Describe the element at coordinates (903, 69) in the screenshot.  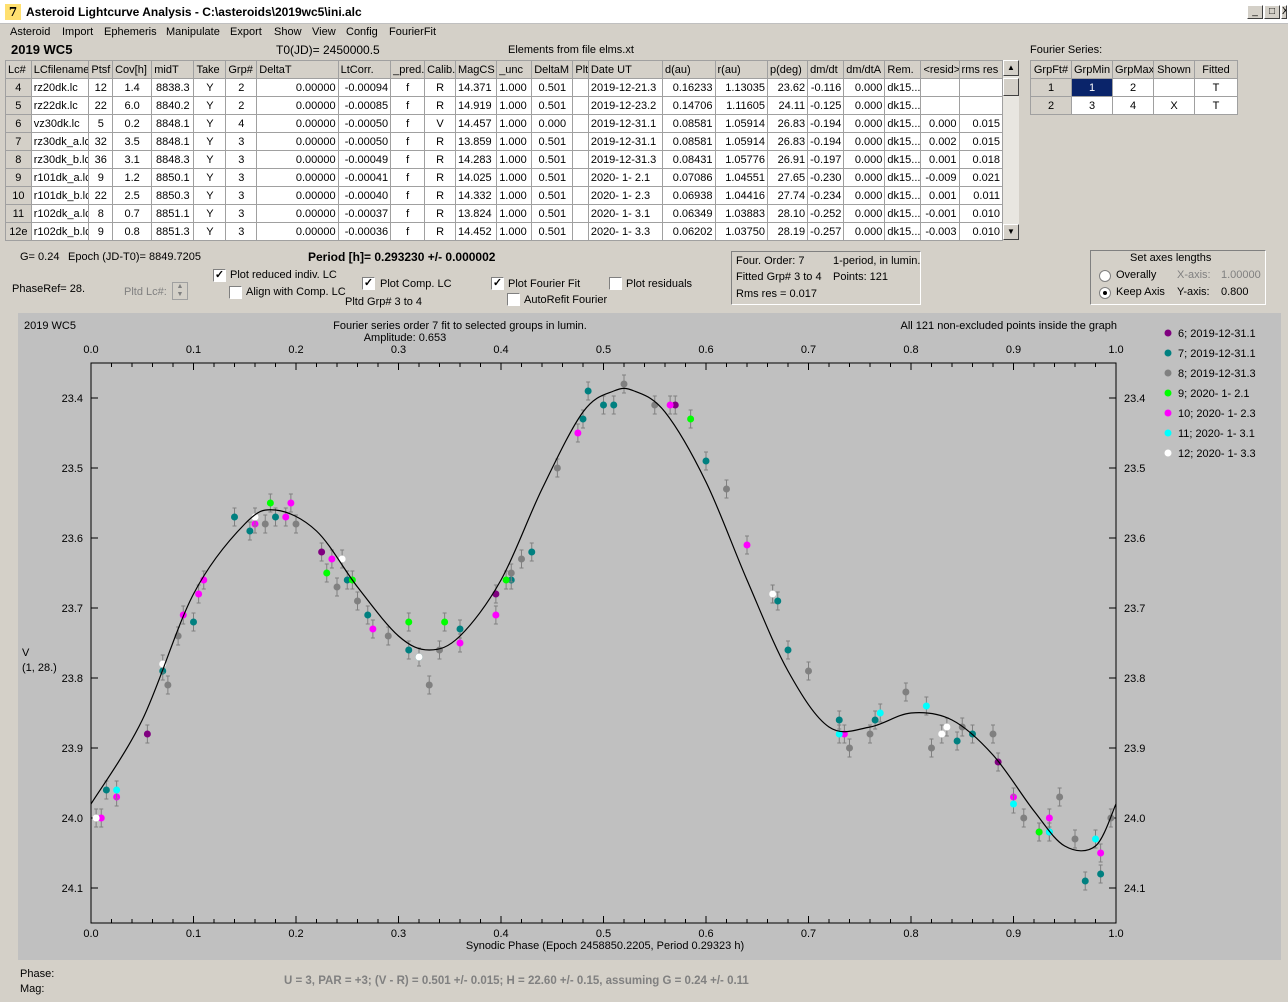
I see `column-header: Rem.` at that location.